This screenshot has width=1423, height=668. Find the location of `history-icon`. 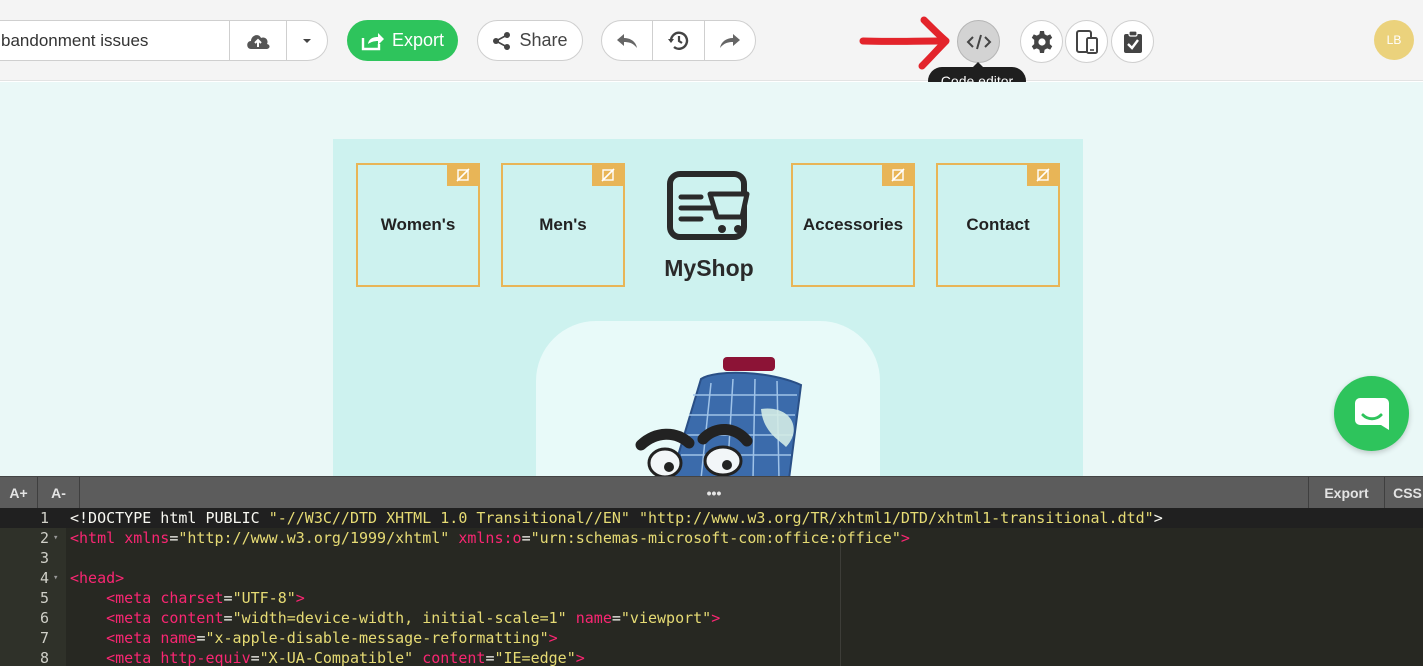

history-icon is located at coordinates (678, 40).